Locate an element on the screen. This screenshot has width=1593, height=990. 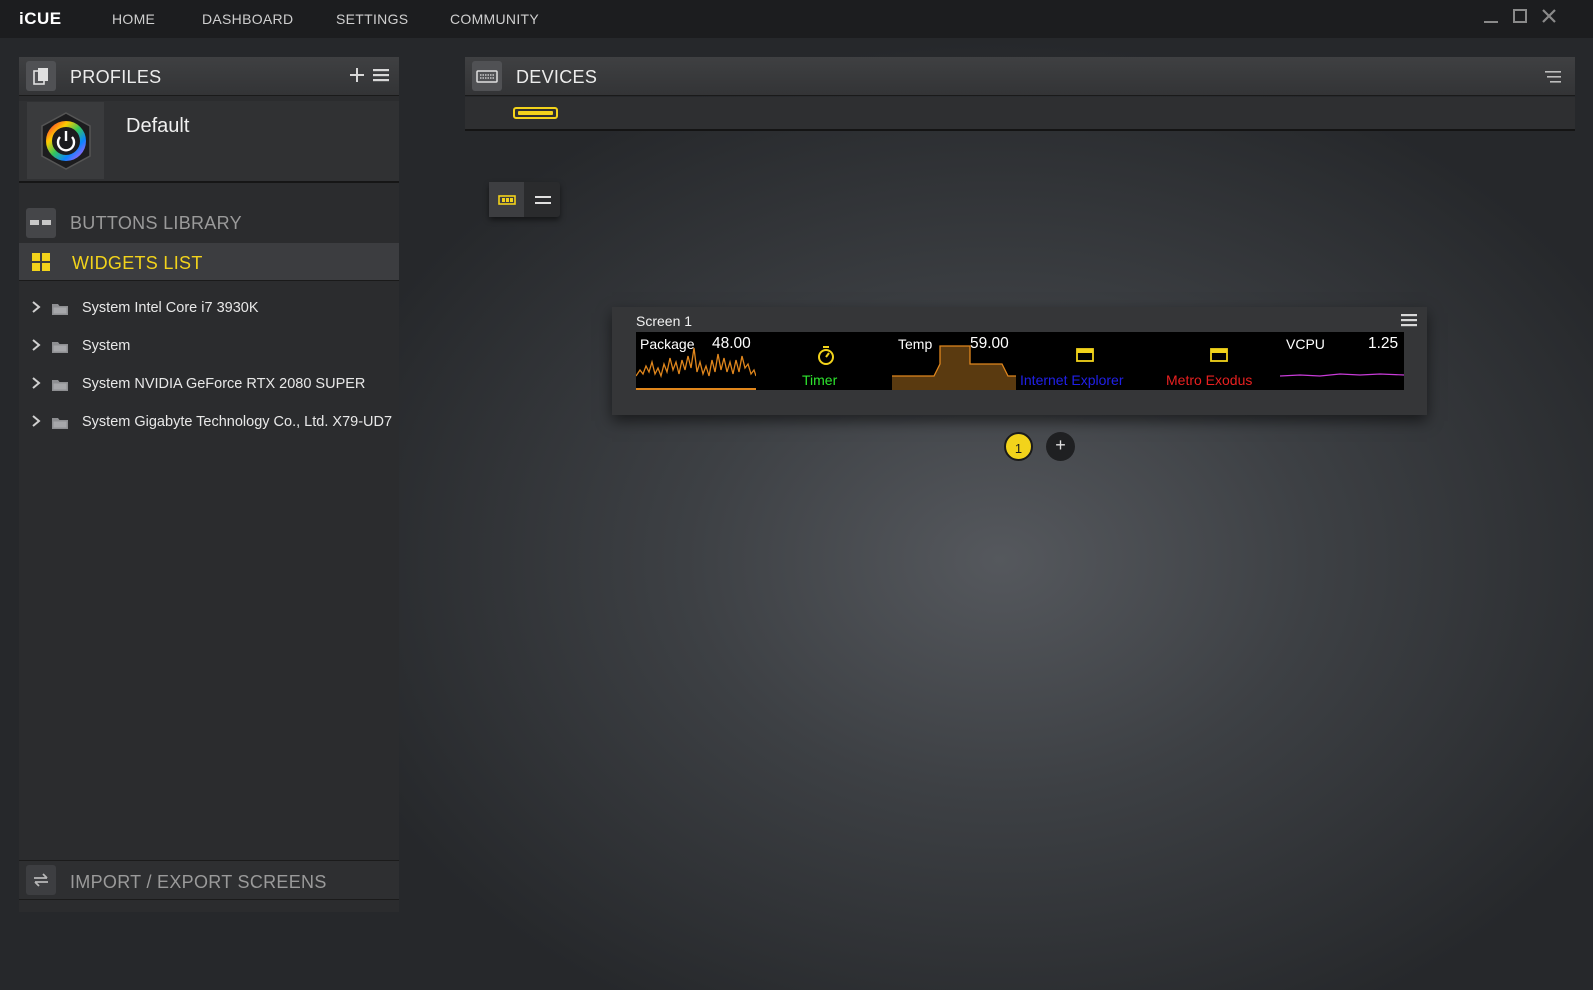
widget-internet-explorer: Internet Explorer is located at coordinates (1084, 361).